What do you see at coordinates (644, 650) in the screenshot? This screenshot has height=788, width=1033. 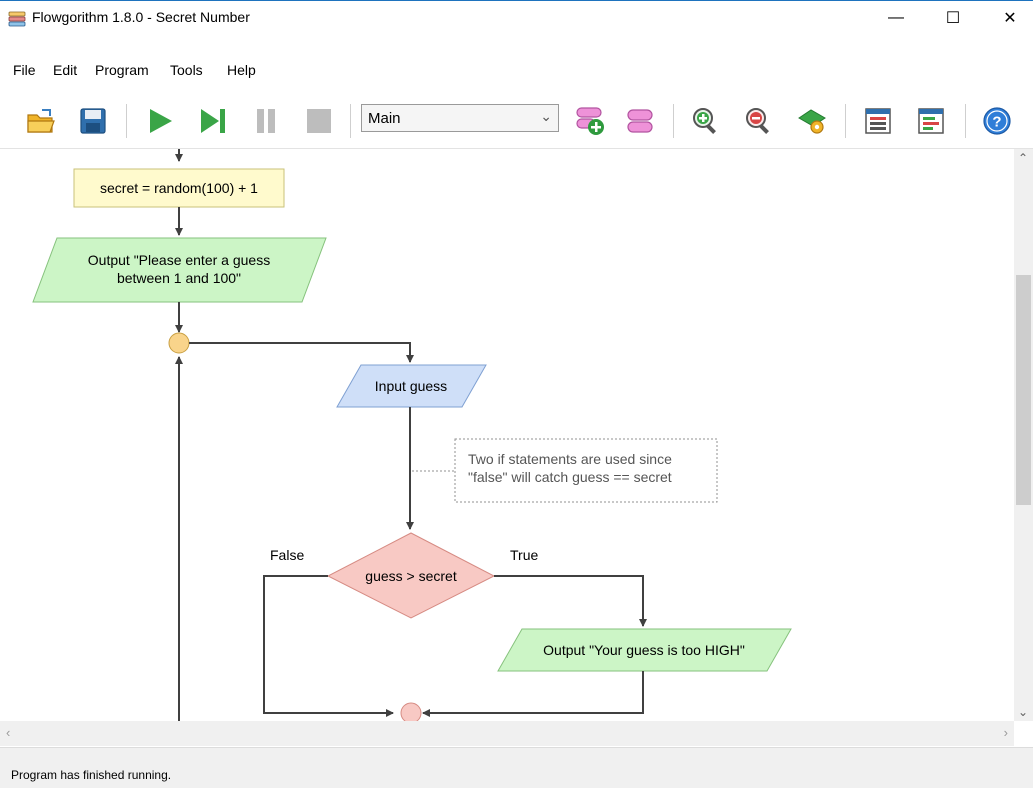 I see `output-too-high-text: Output "Your guess is too HIGH"` at bounding box center [644, 650].